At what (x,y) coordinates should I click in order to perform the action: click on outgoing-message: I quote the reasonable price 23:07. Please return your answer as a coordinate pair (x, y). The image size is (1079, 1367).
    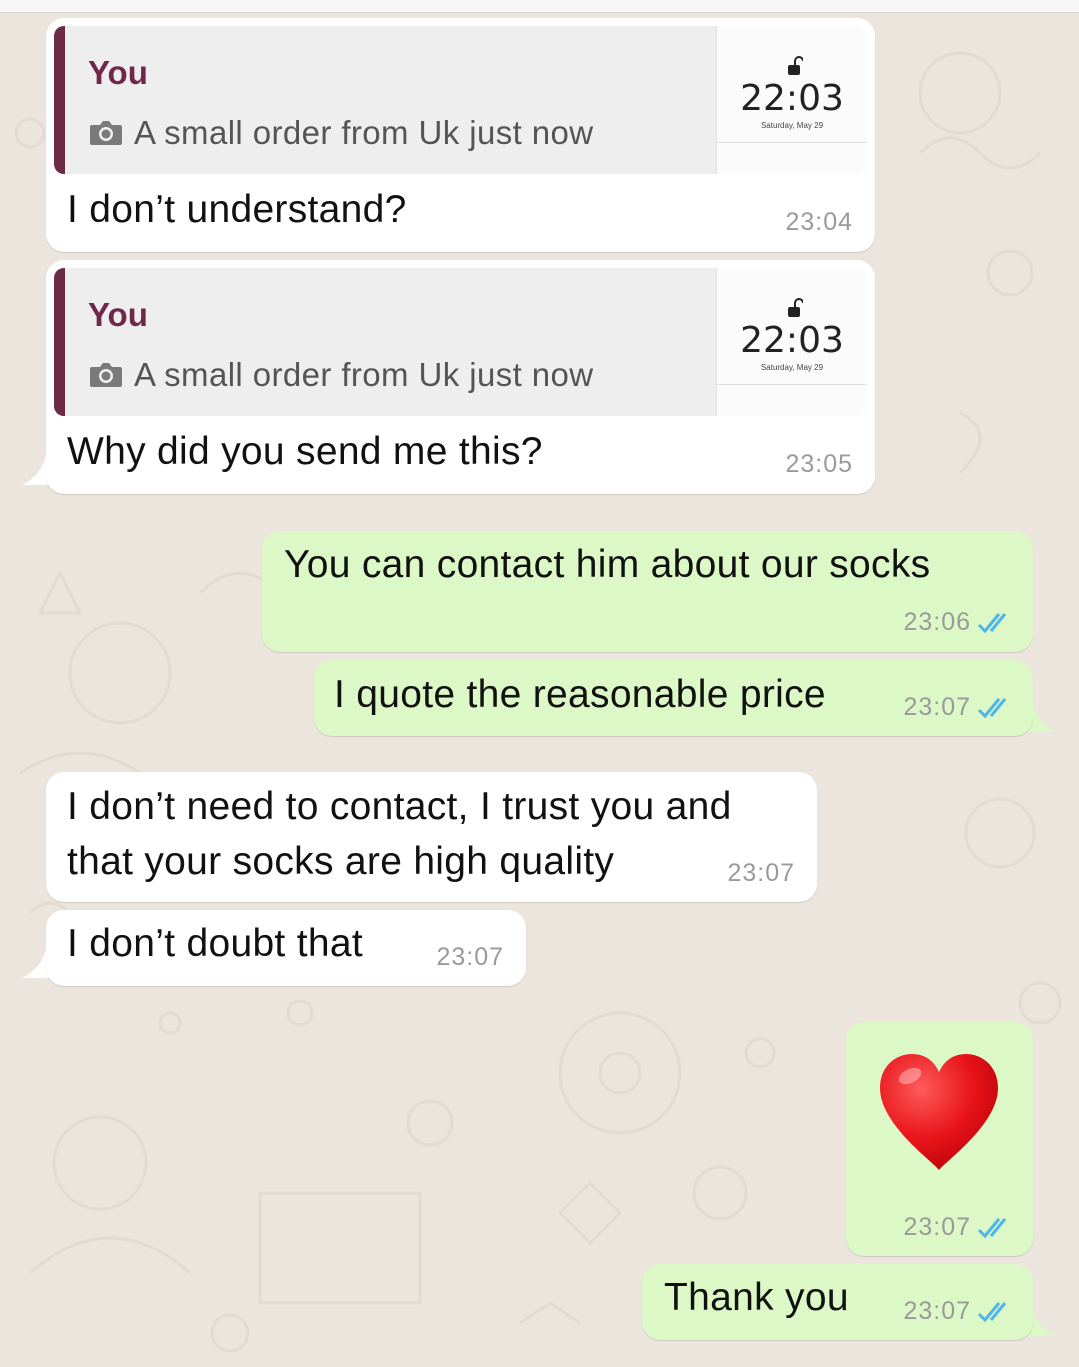
    Looking at the image, I should click on (673, 698).